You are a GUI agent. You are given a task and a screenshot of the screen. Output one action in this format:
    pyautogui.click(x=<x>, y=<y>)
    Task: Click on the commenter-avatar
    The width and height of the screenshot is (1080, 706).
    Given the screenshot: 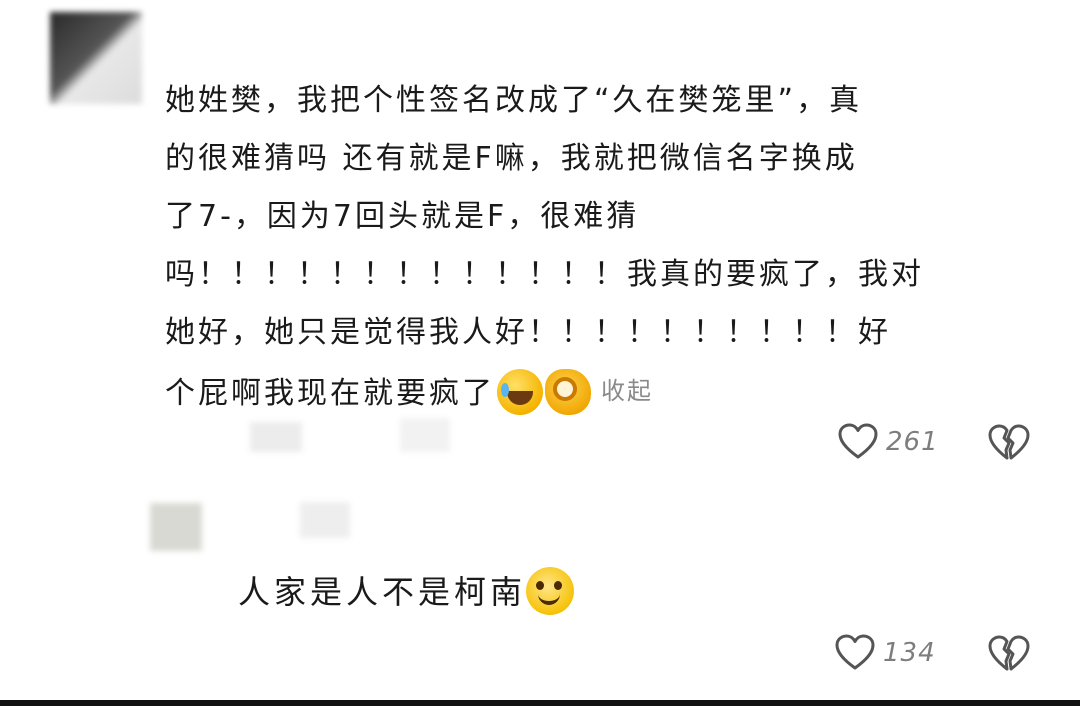 What is the action you would take?
    pyautogui.click(x=96, y=58)
    